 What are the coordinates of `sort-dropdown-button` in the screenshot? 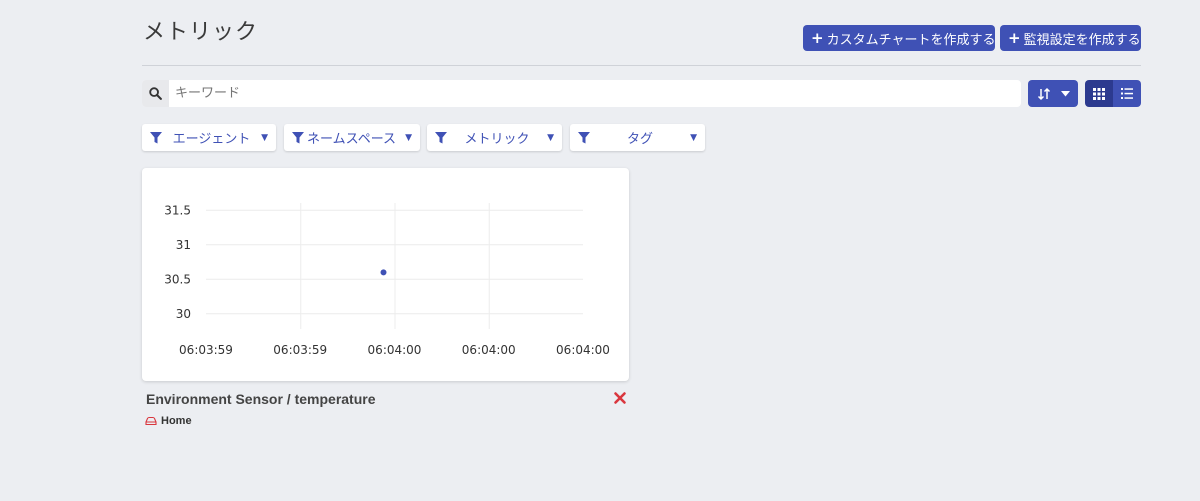 It's located at (1053, 93).